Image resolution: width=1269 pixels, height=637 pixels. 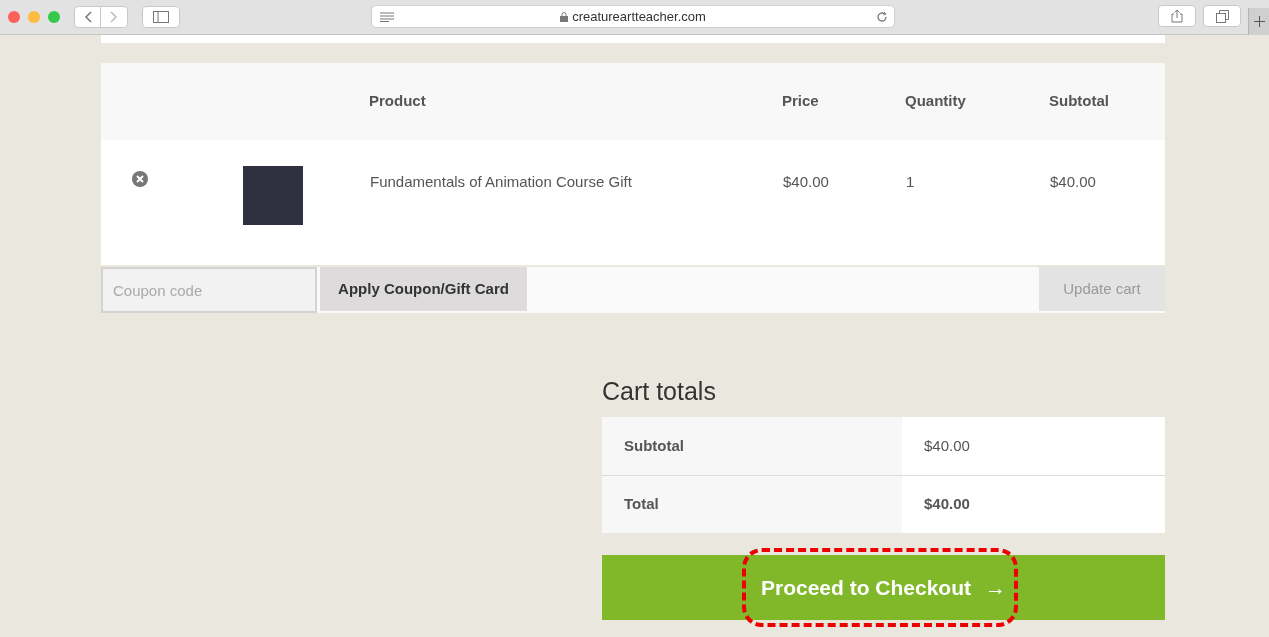 I want to click on new-tab-button, so click(x=1258, y=21).